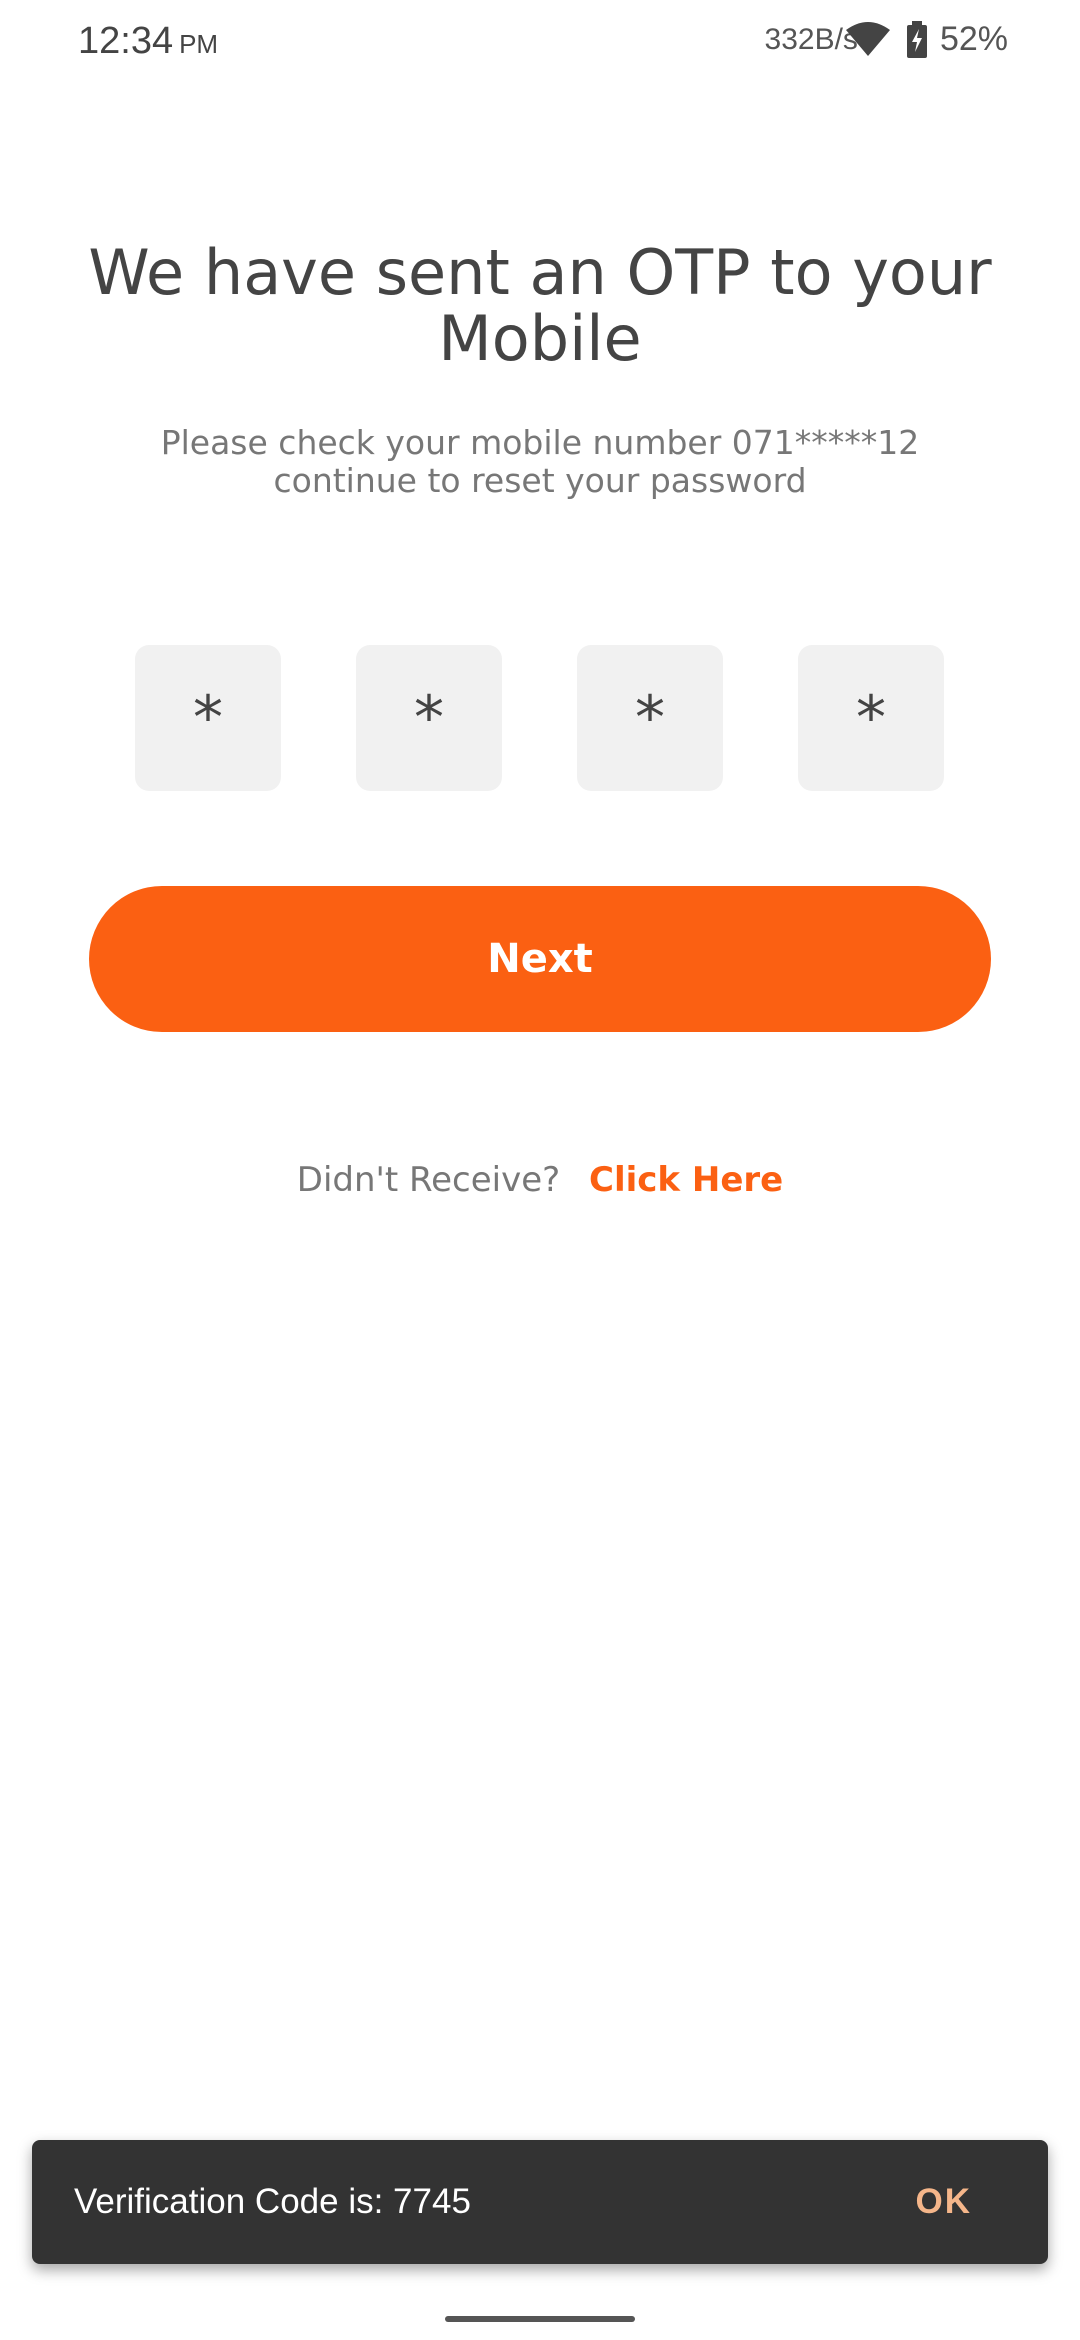 Image resolution: width=1080 pixels, height=2340 pixels. What do you see at coordinates (540, 959) in the screenshot?
I see `next-button: Next` at bounding box center [540, 959].